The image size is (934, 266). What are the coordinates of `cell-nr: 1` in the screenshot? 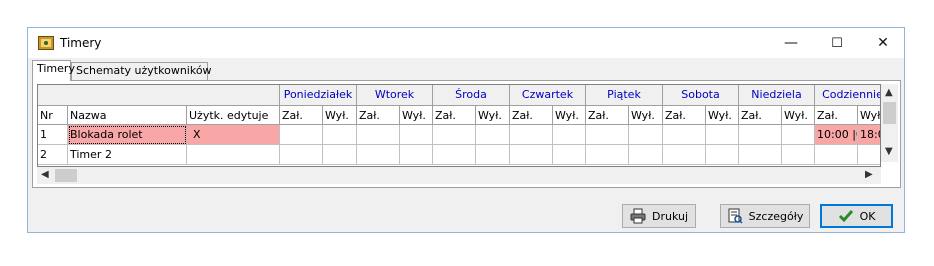 It's located at (53, 135).